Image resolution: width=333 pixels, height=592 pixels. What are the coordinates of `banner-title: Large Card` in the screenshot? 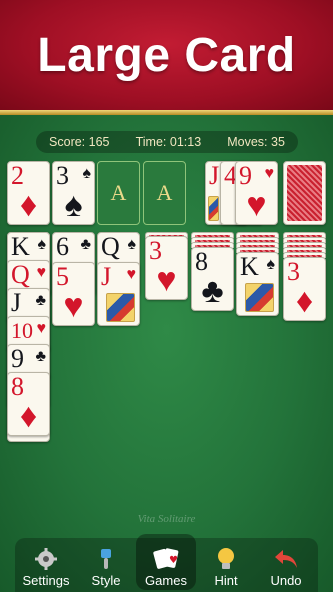 It's located at (166, 55).